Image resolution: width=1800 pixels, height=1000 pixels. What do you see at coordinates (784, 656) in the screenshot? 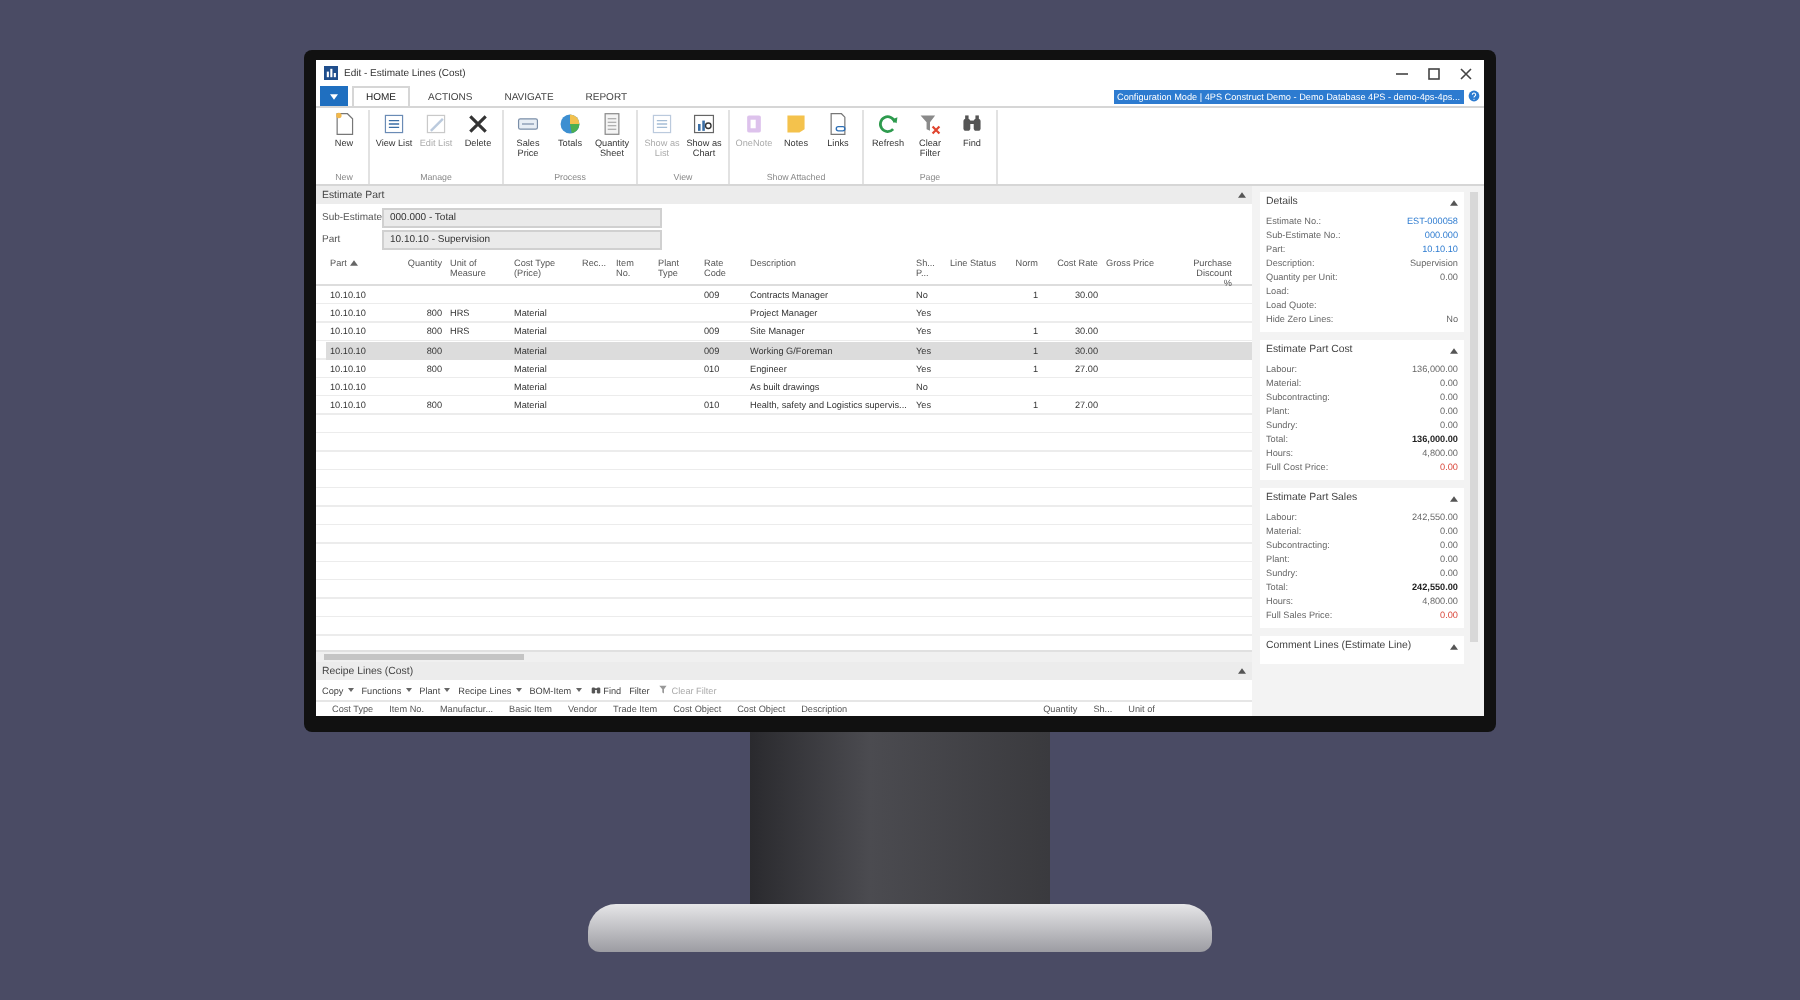
I see `horizontal-scrollbar` at bounding box center [784, 656].